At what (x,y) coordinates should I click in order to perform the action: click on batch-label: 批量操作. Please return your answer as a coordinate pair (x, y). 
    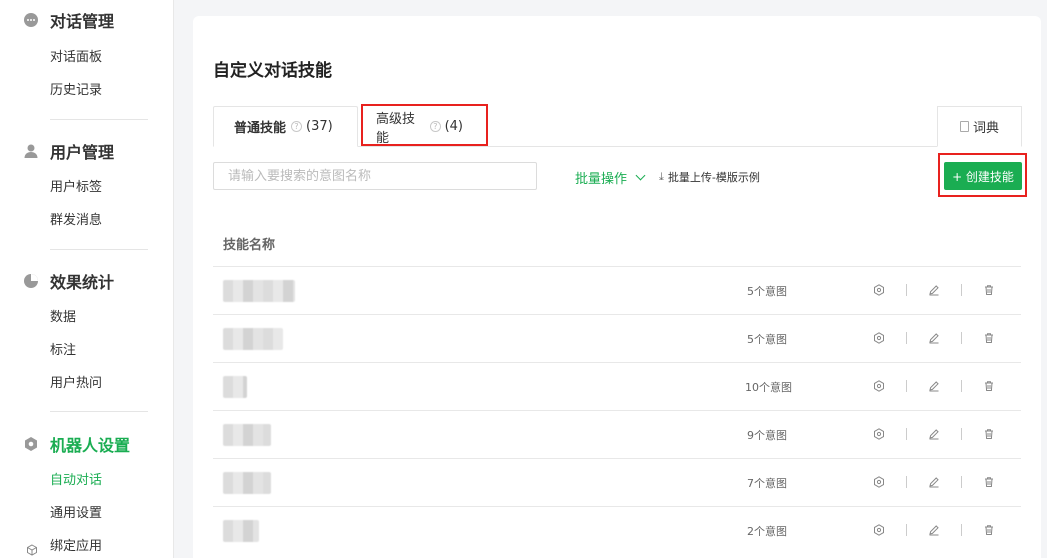
    Looking at the image, I should click on (601, 179).